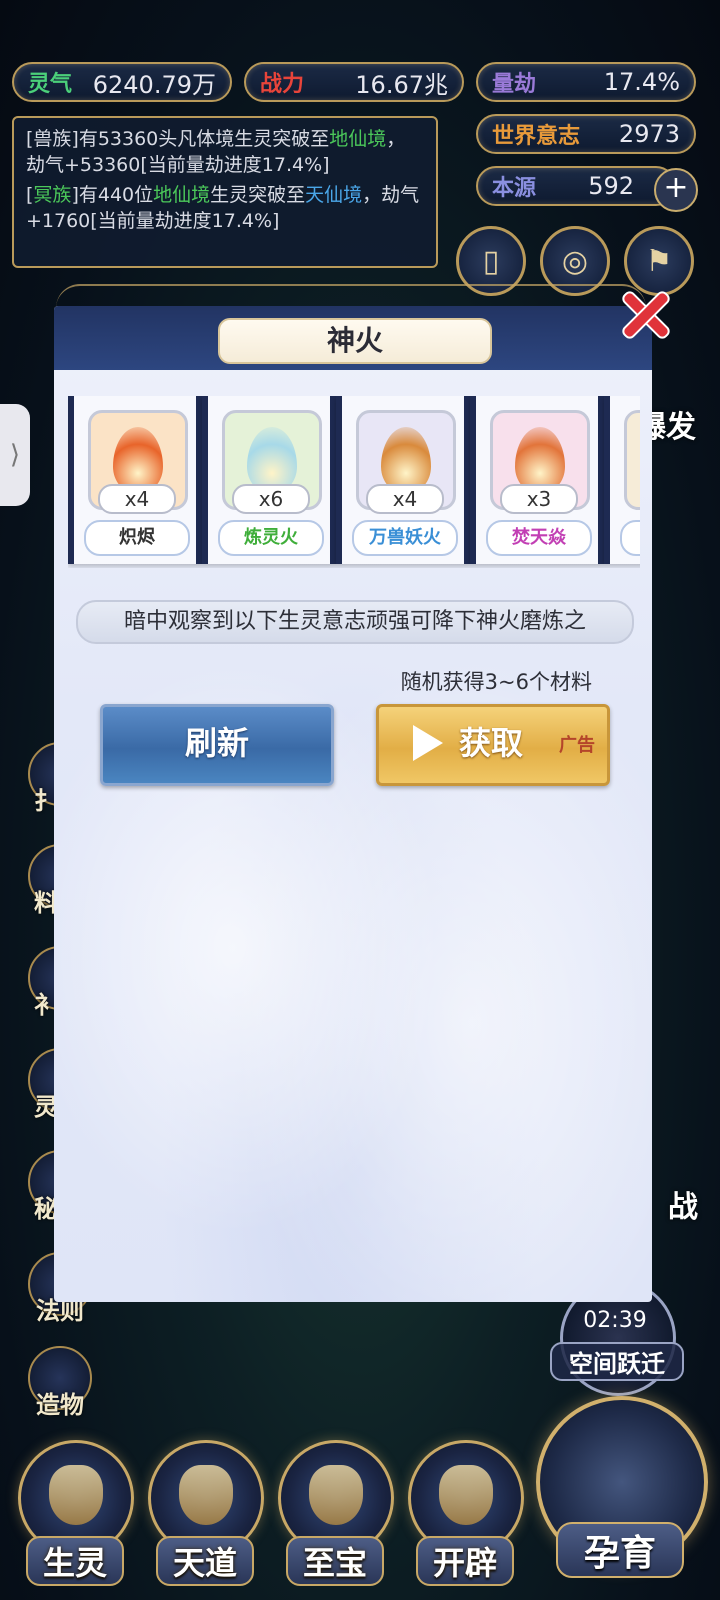 The width and height of the screenshot is (720, 1600). I want to click on observation-notice: 暗中观察到以下生灵意志顽强可降下神火磨炼之, so click(355, 622).